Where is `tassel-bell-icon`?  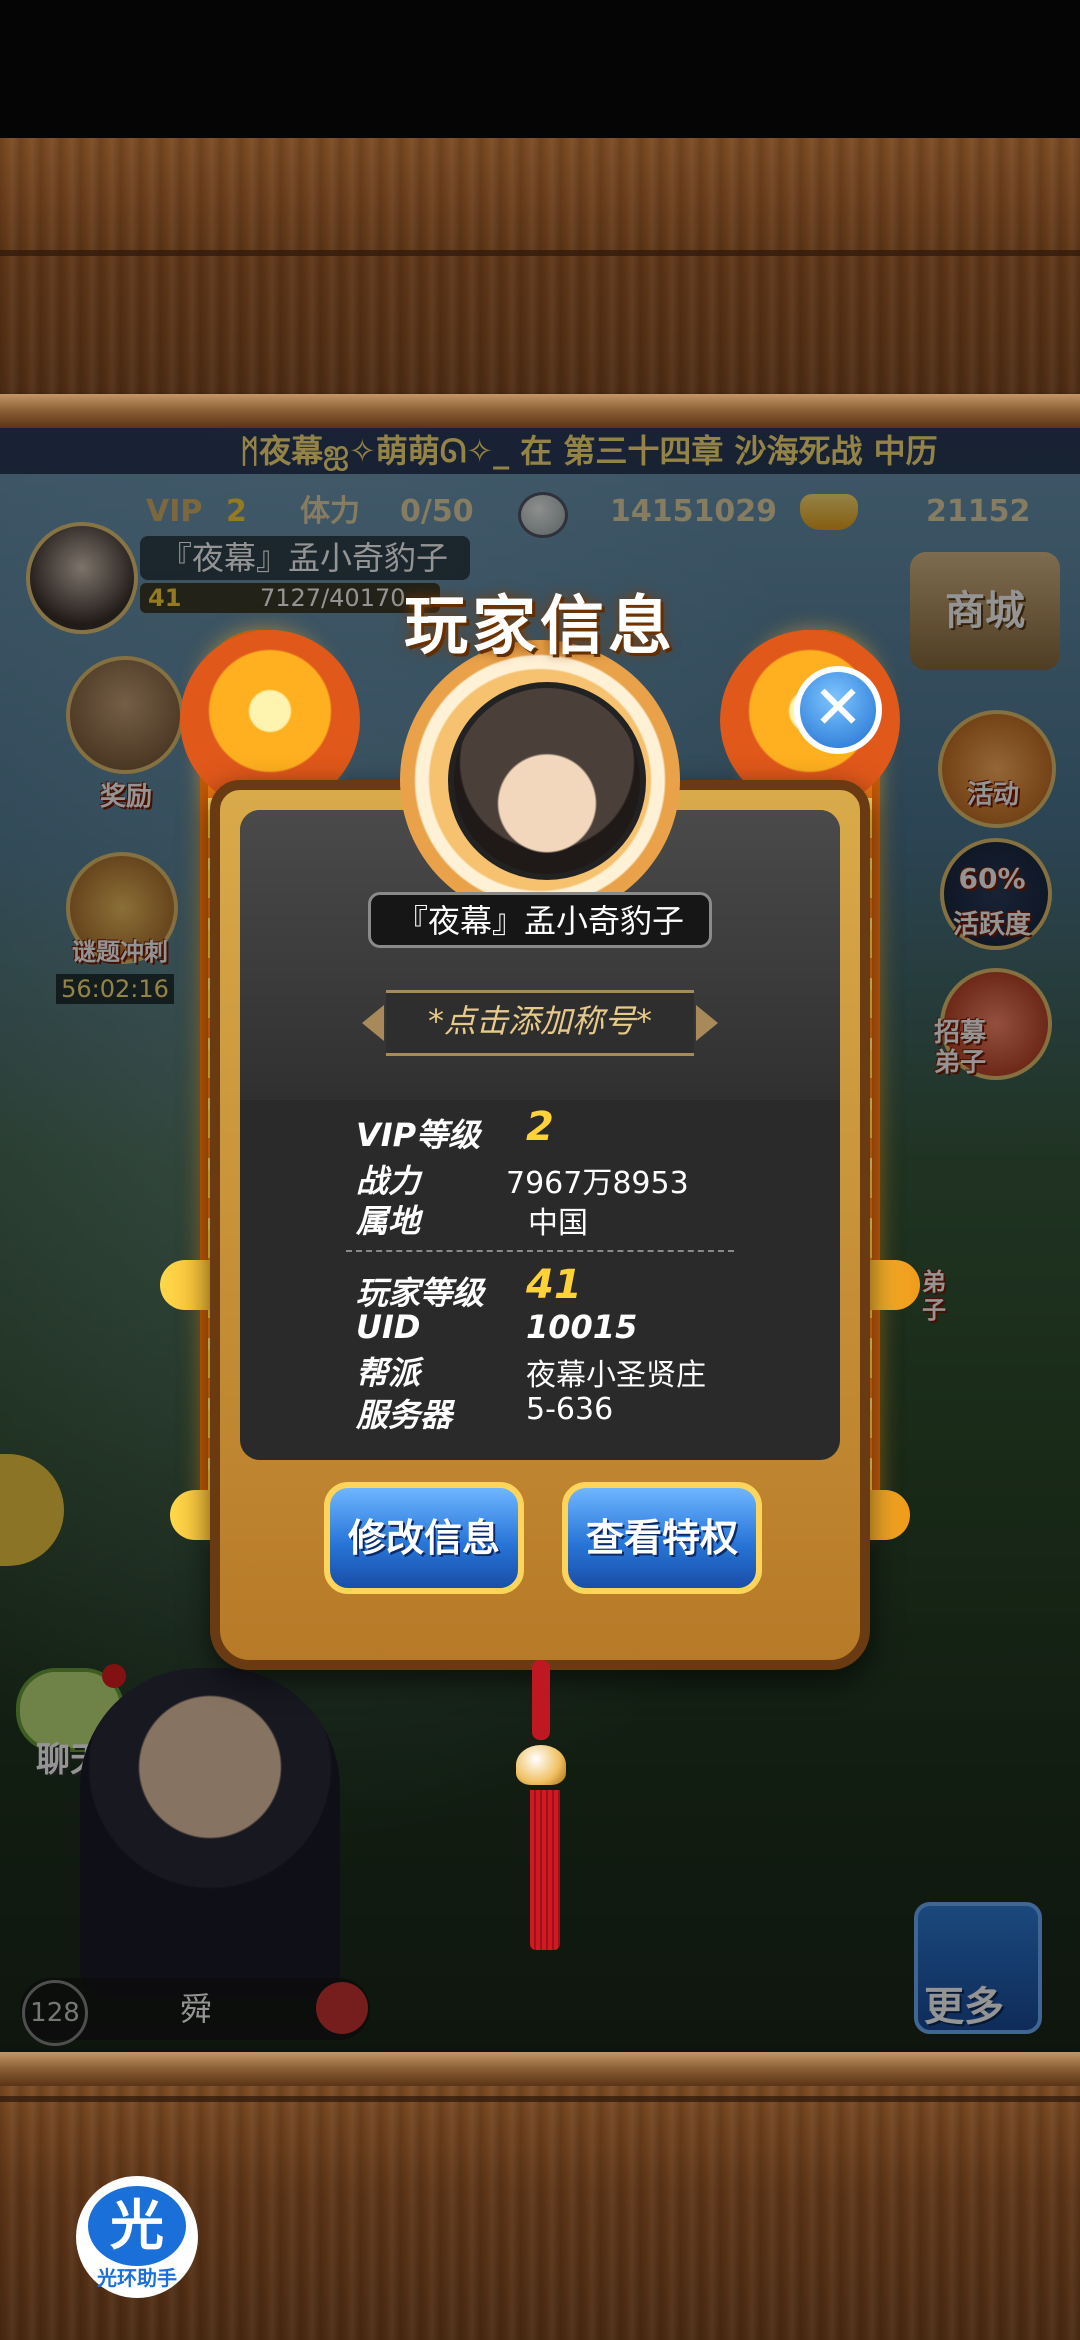 tassel-bell-icon is located at coordinates (541, 1765).